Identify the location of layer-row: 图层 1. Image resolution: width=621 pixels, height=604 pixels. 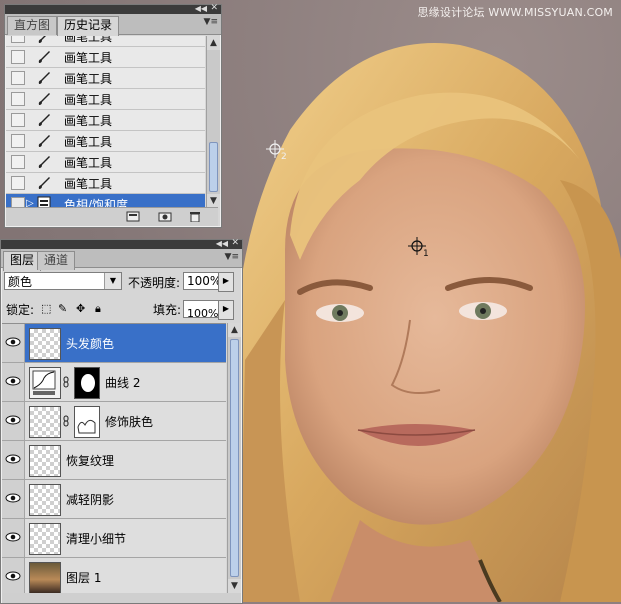
(114, 576).